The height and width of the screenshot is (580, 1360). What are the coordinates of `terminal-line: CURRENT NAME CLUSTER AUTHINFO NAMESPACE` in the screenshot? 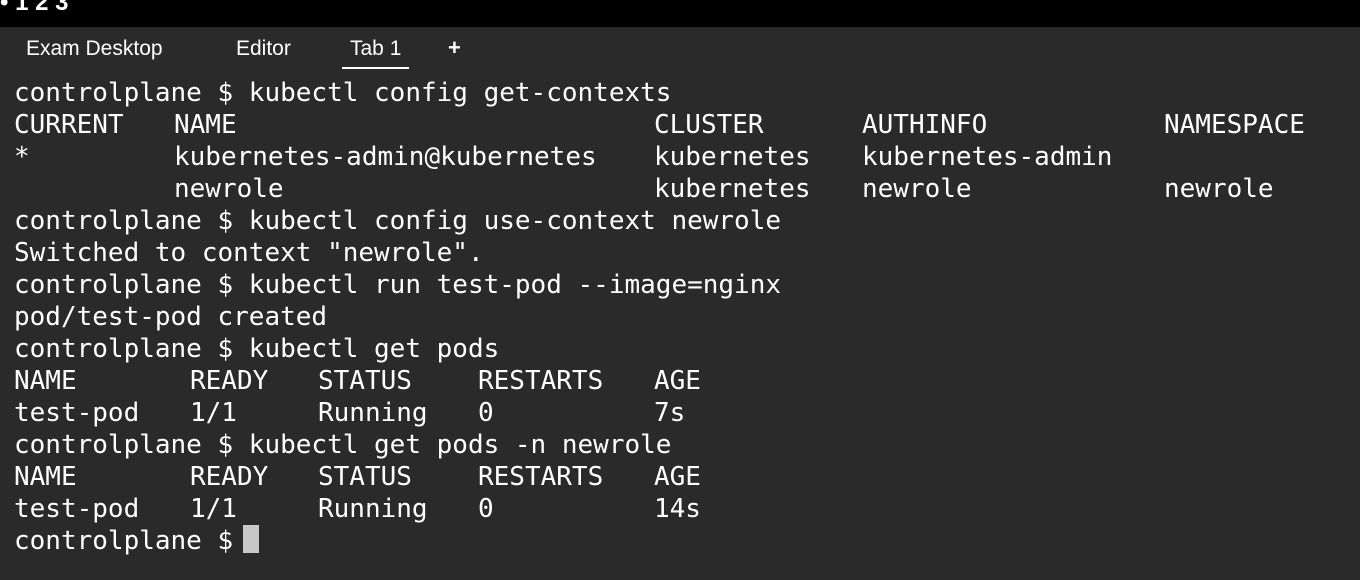 It's located at (684, 125).